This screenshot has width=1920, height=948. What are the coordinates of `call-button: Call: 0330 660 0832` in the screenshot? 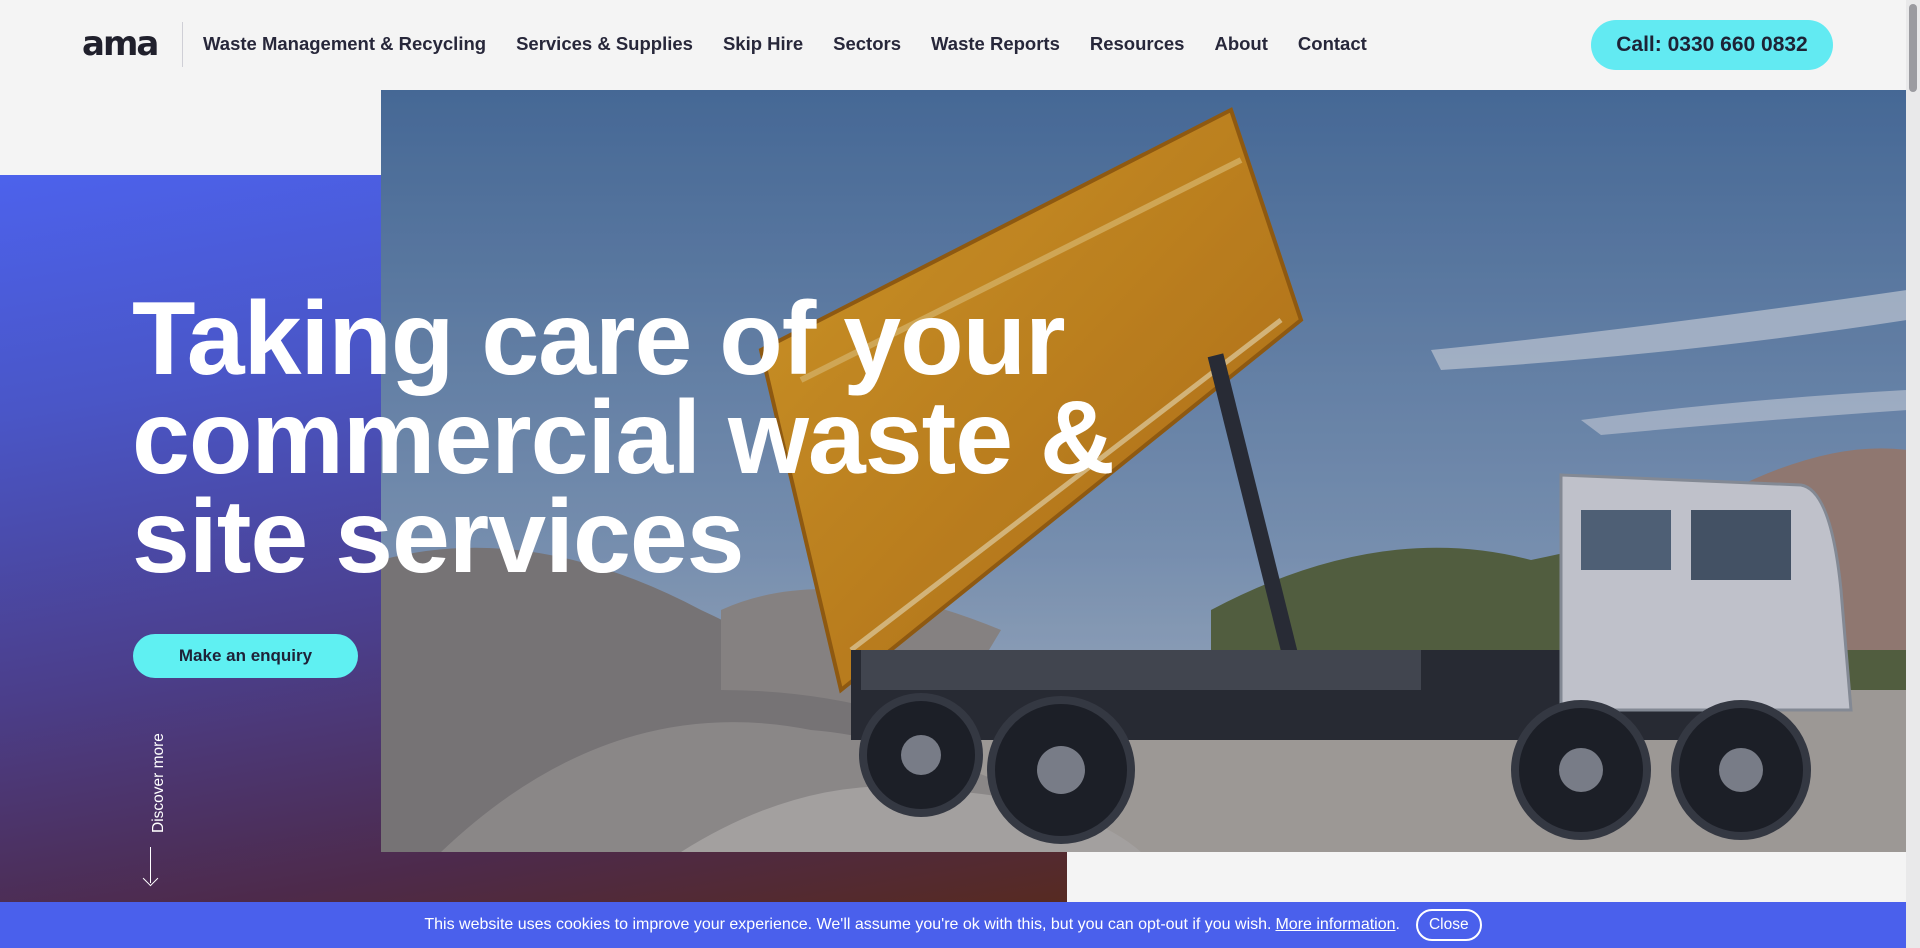 It's located at (1712, 45).